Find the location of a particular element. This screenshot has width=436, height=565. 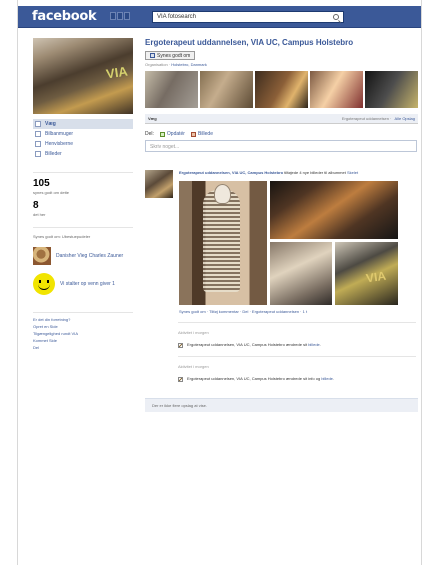

page-profile-picture: VIA is located at coordinates (83, 76).